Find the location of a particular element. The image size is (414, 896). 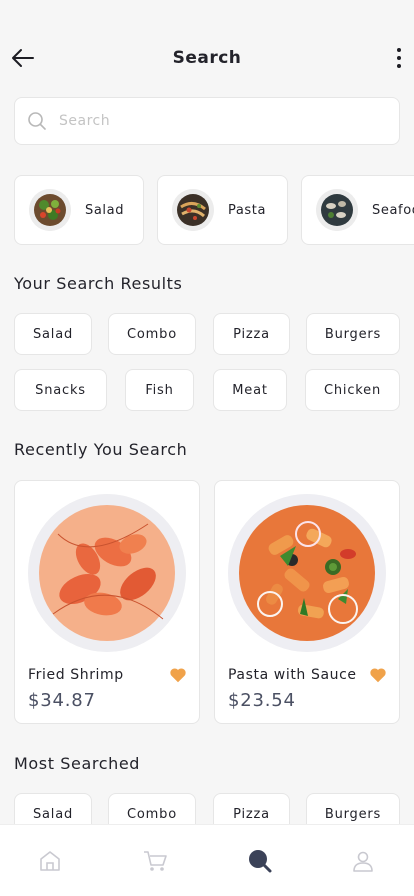

chip-snacks: Snacks is located at coordinates (60, 390).